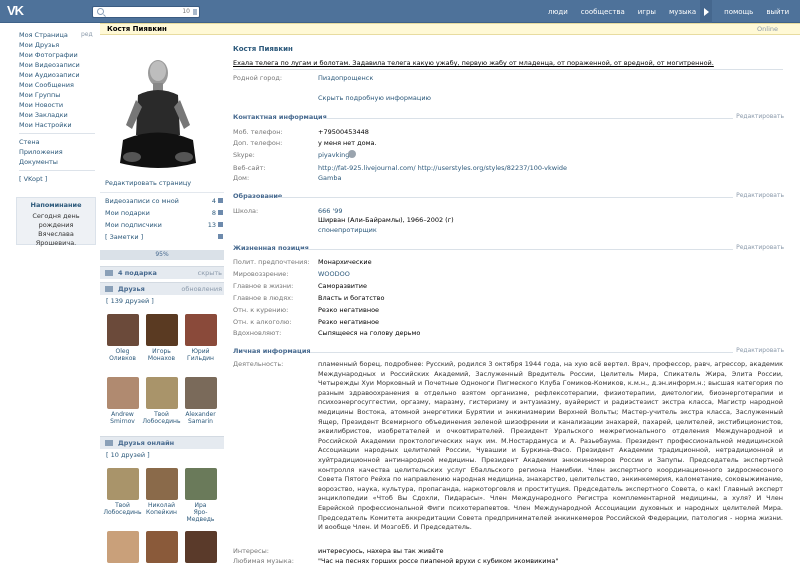 Image resolution: width=800 pixels, height=588 pixels. Describe the element at coordinates (210, 273) in the screenshot. I see `hide-link: скрыть` at that location.